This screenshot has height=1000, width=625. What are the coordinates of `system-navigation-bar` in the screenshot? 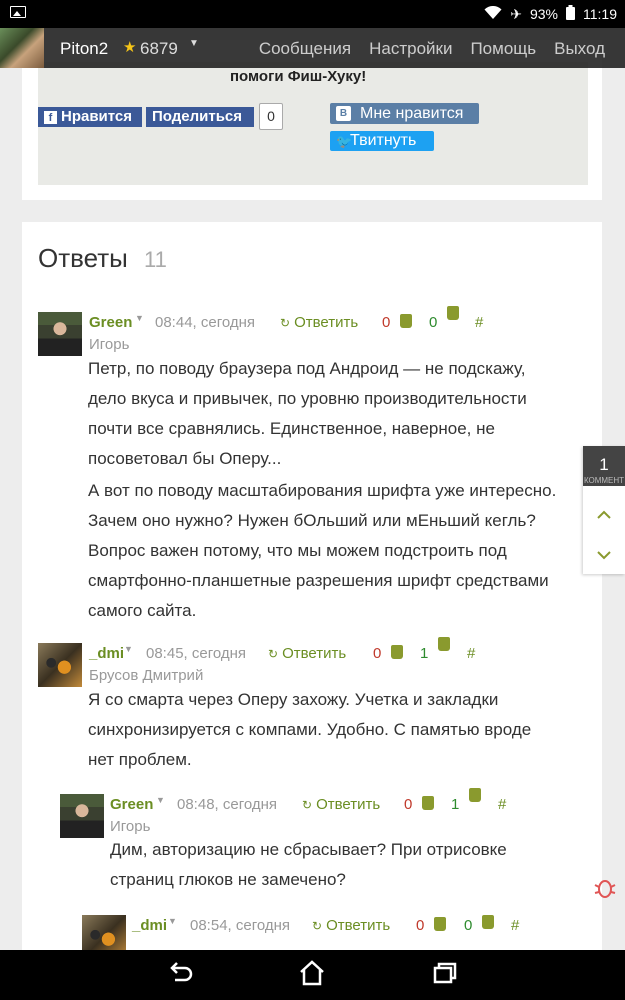 It's located at (312, 975).